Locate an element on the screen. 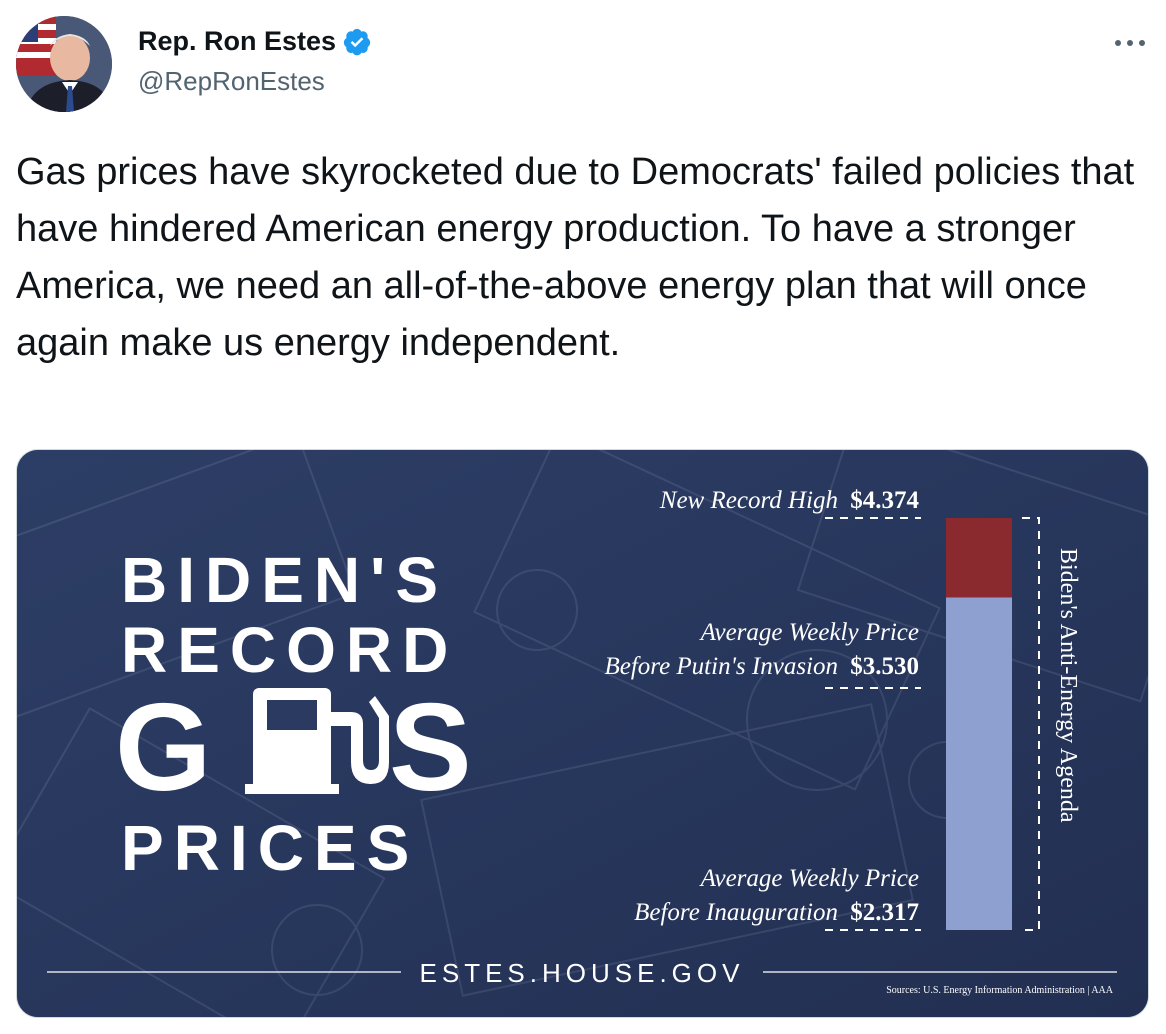  inauguration-label-line2: Before Inauguration $2.317 is located at coordinates (776, 912).